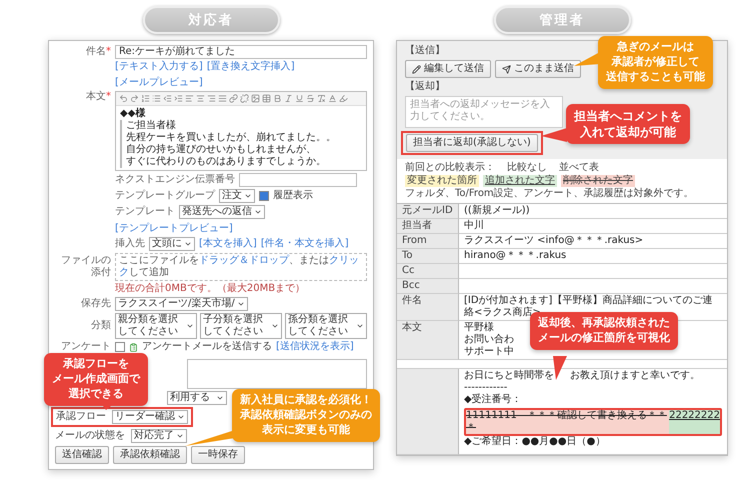  I want to click on send-icon, so click(506, 69).